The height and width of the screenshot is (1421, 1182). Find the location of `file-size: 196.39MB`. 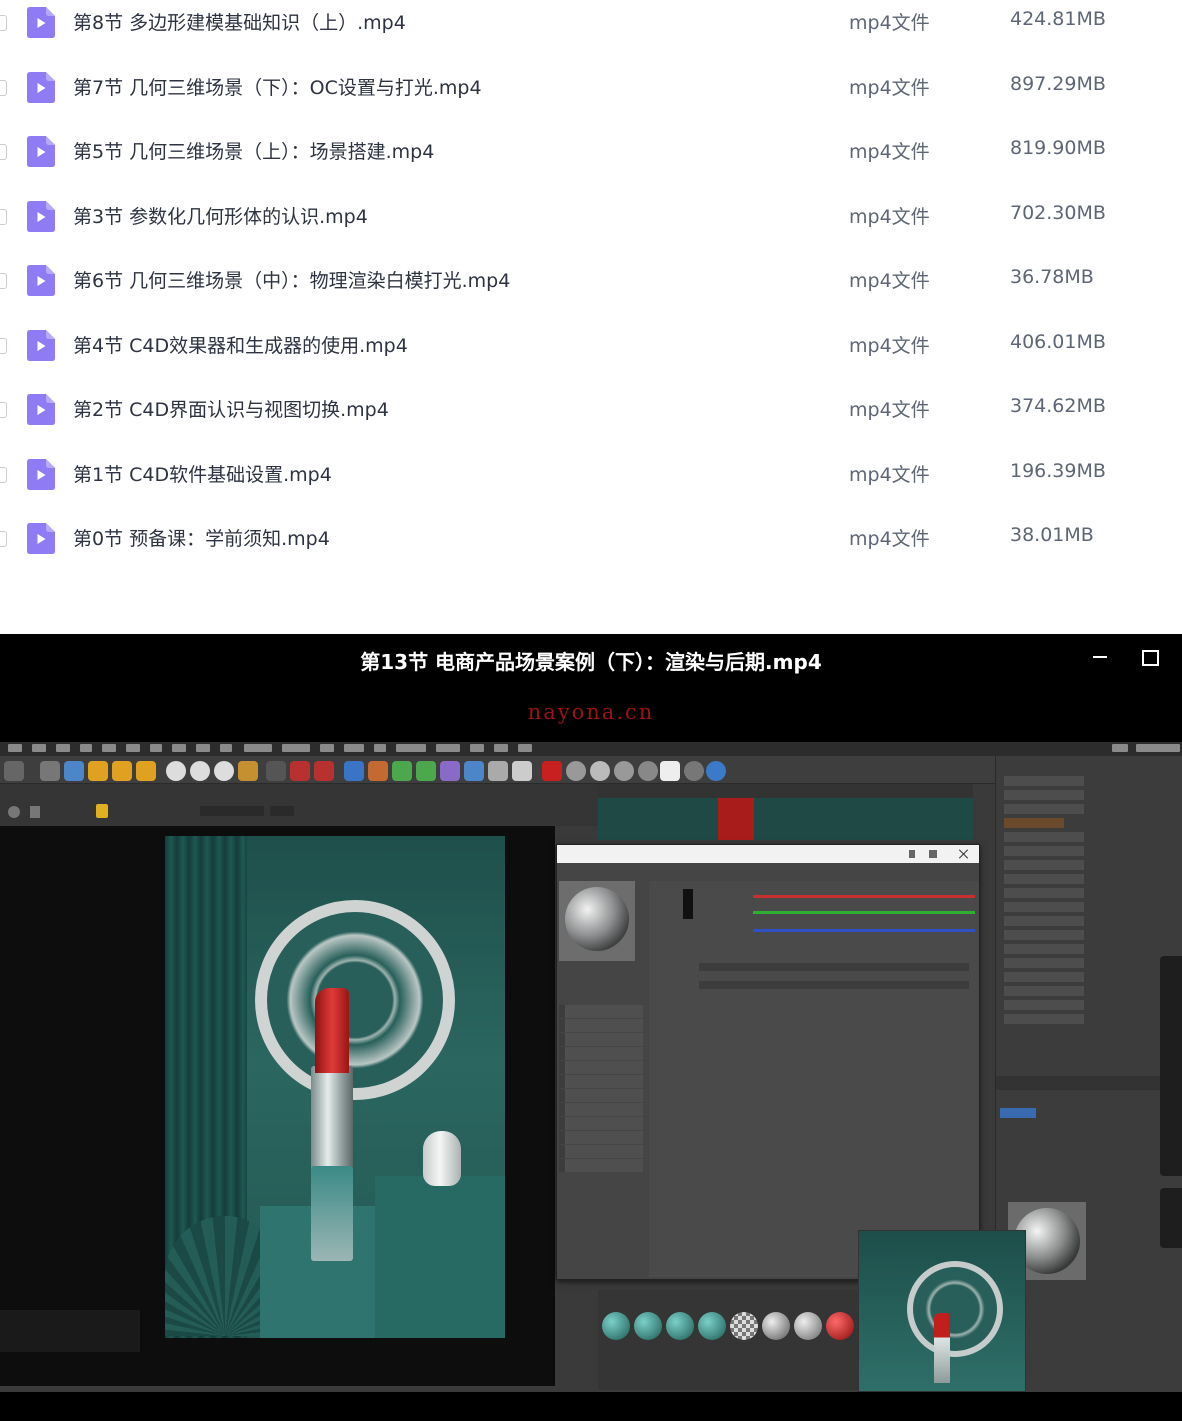

file-size: 196.39MB is located at coordinates (1058, 470).